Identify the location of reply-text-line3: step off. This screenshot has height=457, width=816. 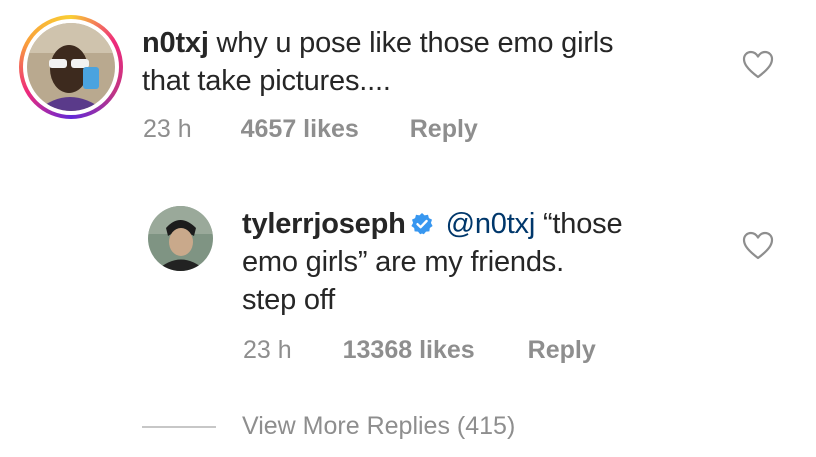
(288, 300).